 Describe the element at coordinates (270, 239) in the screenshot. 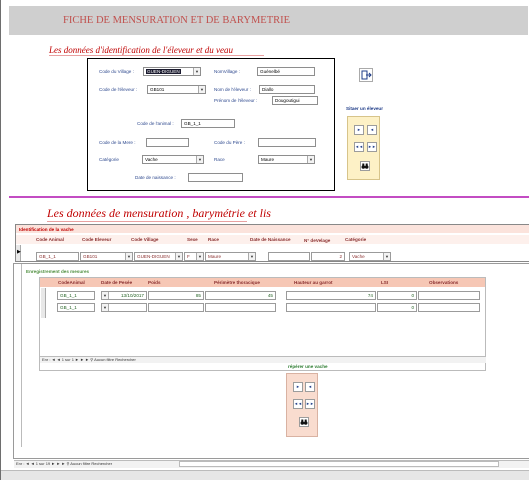

I see `col-date-naissance: Date de Naissance` at that location.